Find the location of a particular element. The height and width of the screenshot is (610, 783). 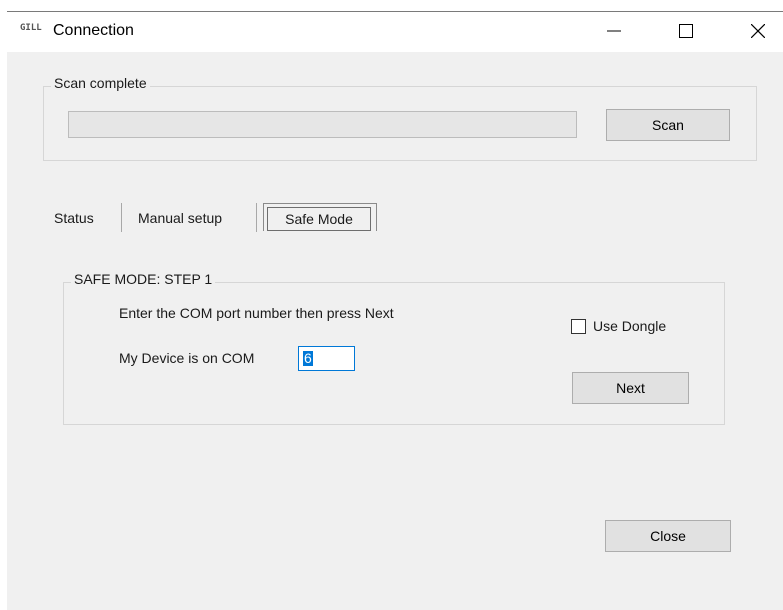

next-button: Next is located at coordinates (630, 388).